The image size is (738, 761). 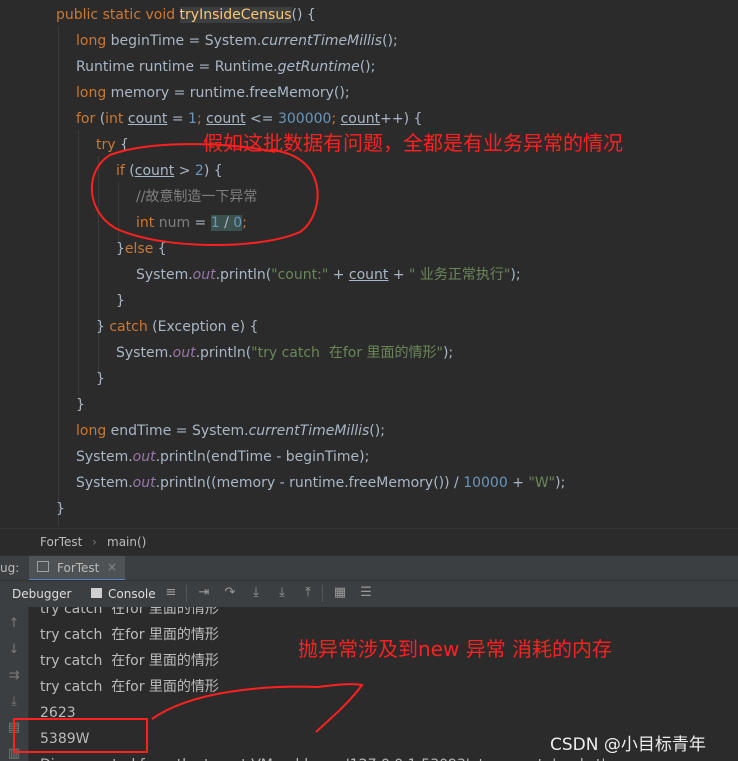 I want to click on tab-debugger: Debugger, so click(x=41, y=594).